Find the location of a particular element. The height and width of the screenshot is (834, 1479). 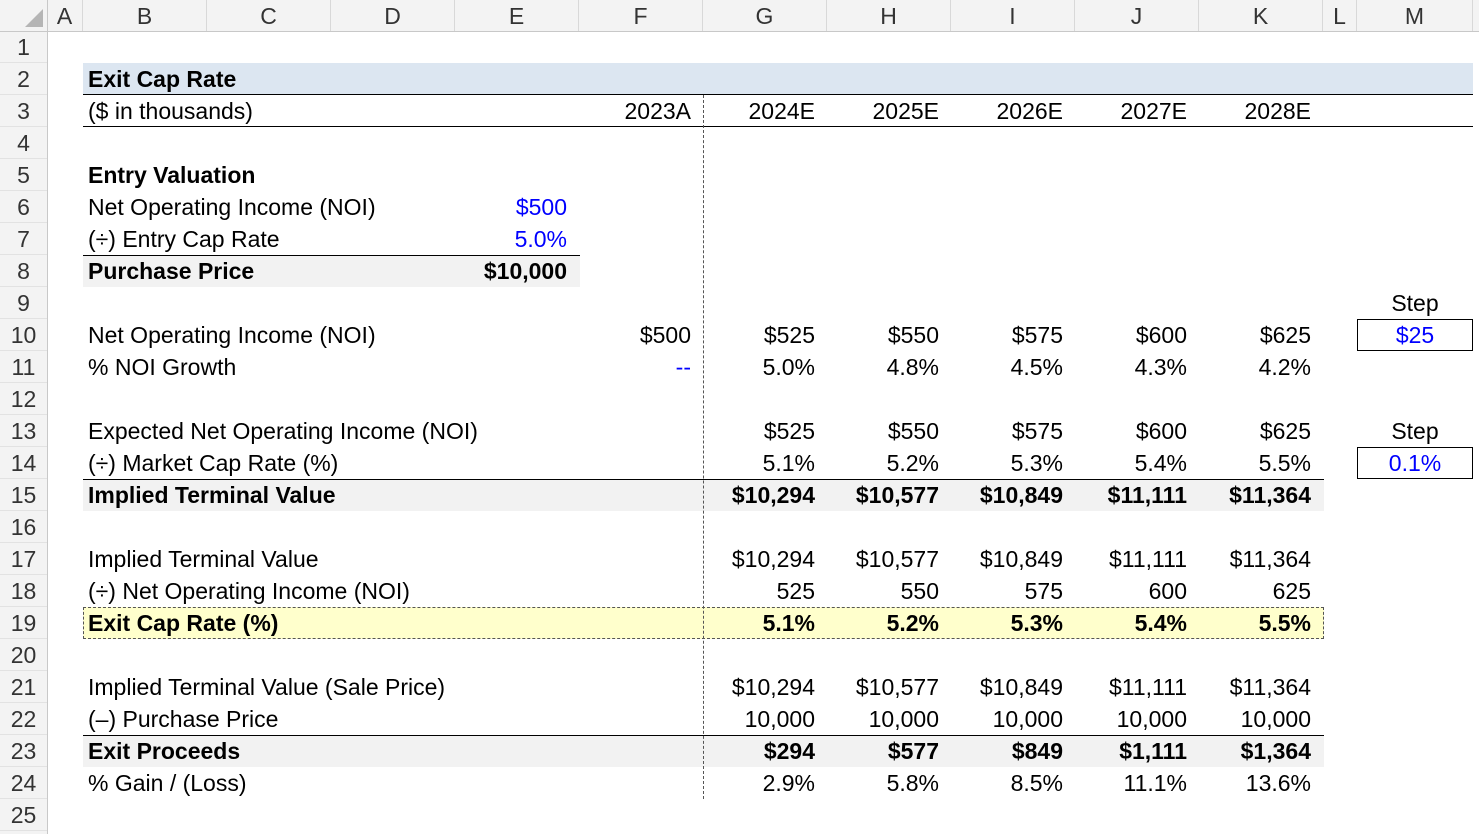

row-24-2026e-value: 8.5% is located at coordinates (1003, 783).